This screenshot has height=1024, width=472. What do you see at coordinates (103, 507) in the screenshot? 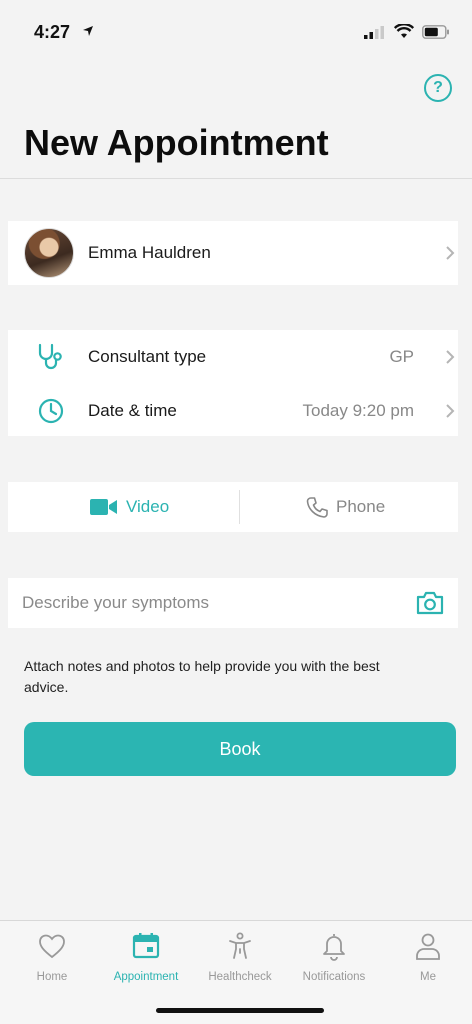
I see `video-camera-icon` at bounding box center [103, 507].